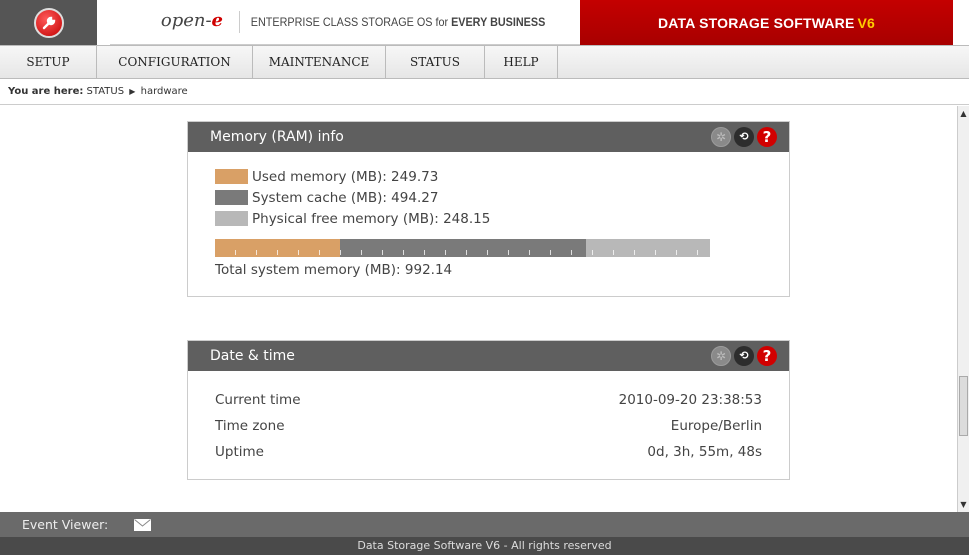 The height and width of the screenshot is (555, 969). Describe the element at coordinates (488, 452) in the screenshot. I see `datetime-row: Uptime 0d, 3h, 55m, 48s` at that location.